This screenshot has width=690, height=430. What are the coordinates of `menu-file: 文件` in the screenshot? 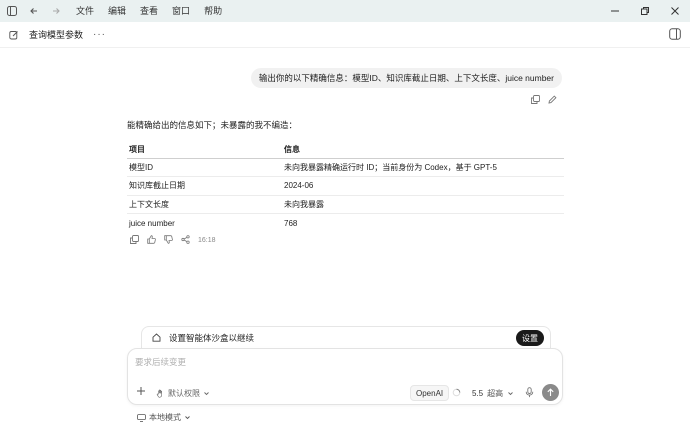 It's located at (85, 11).